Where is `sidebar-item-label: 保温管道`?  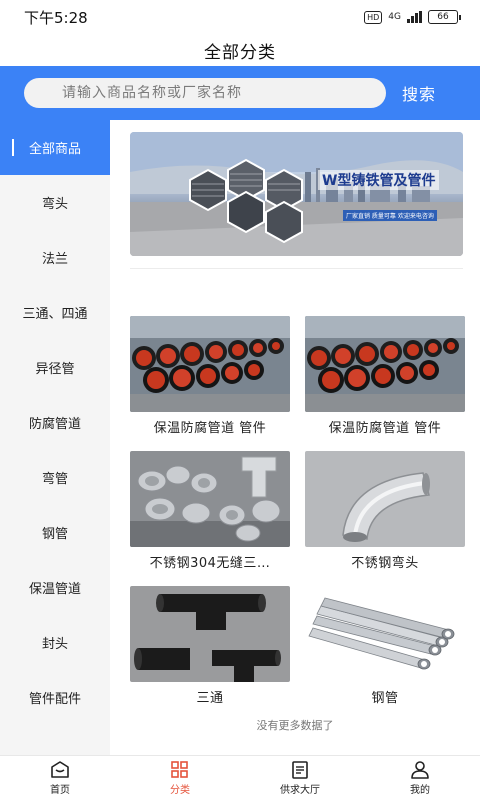
sidebar-item-label: 保温管道 is located at coordinates (54, 589).